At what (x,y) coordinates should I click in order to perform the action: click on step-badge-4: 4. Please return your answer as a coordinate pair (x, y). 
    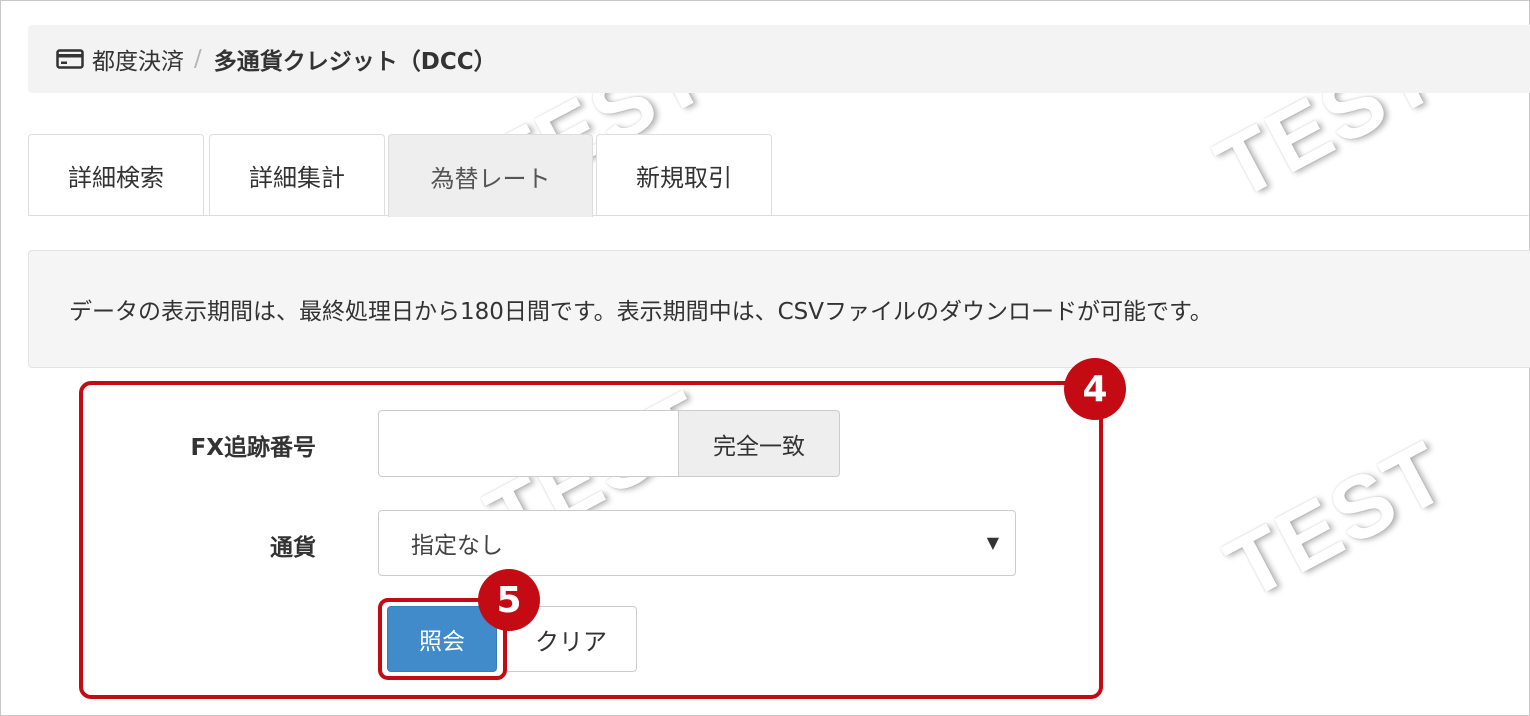
    Looking at the image, I should click on (1095, 389).